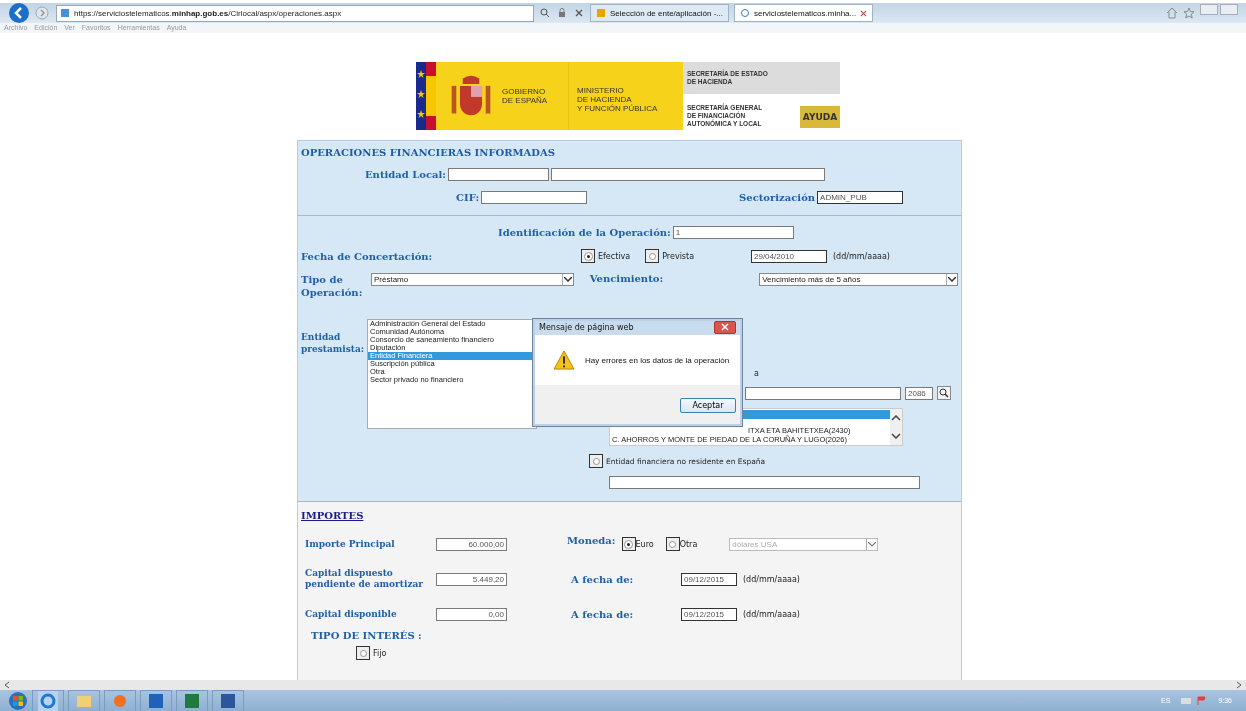 This screenshot has height=711, width=1246. What do you see at coordinates (471, 544) in the screenshot?
I see `amount-field: 60.000,00` at bounding box center [471, 544].